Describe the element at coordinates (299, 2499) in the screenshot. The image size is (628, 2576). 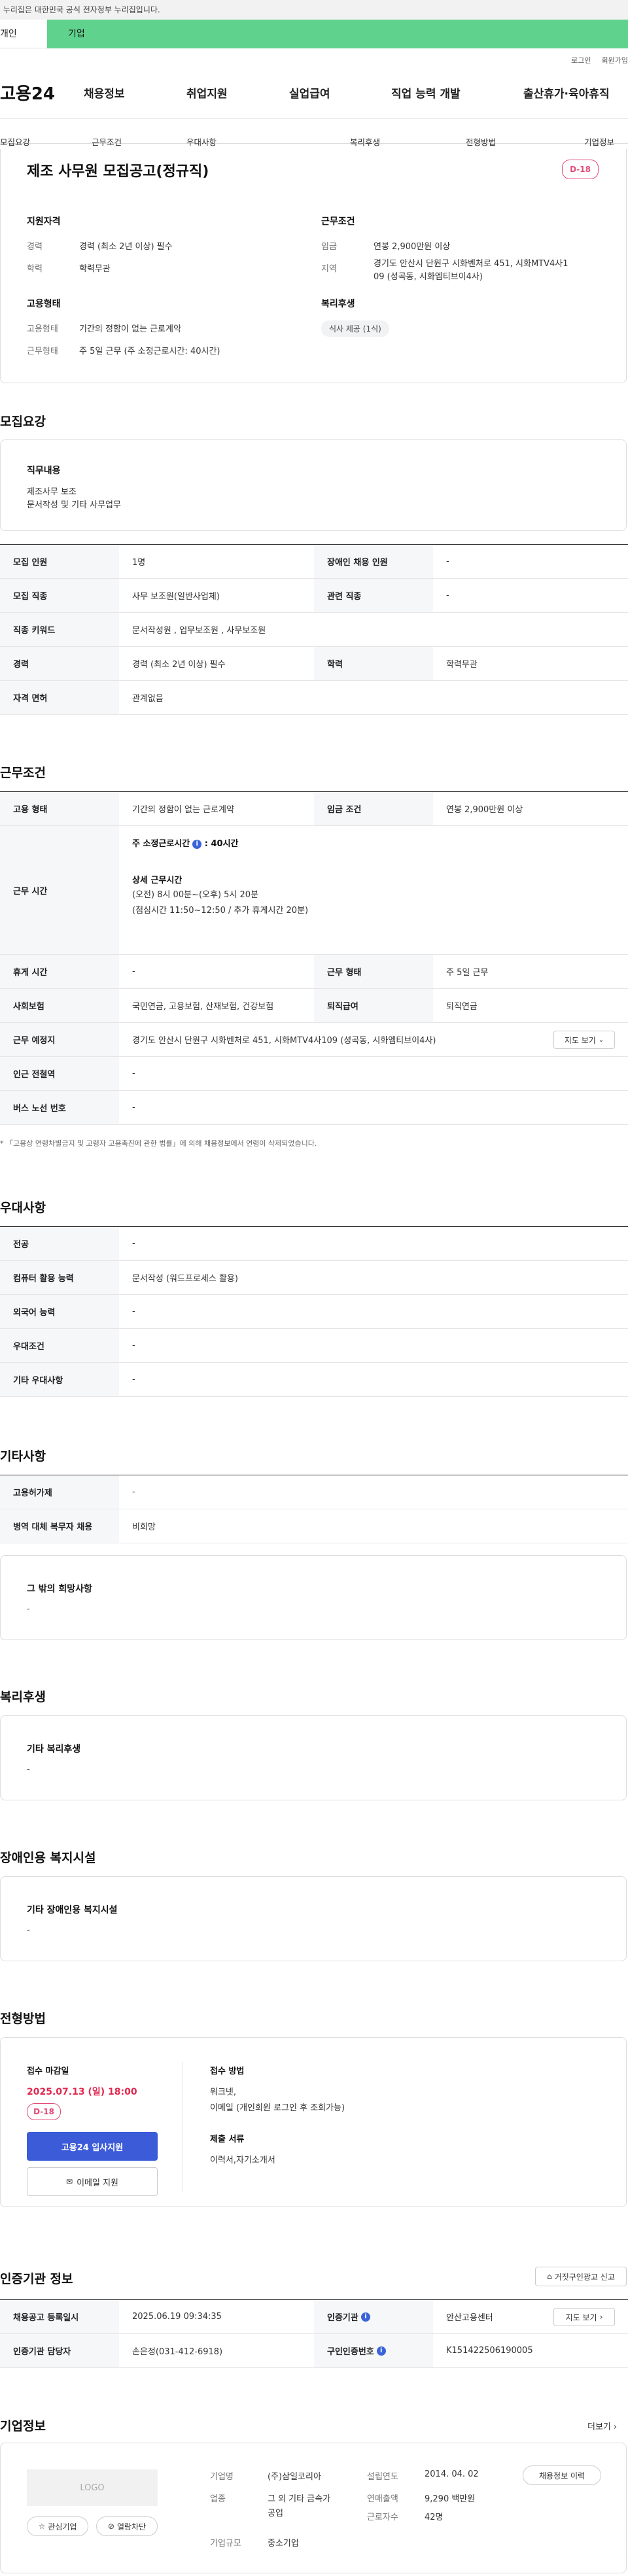
I see `industry-value-1: 그 외 기타 금속가` at that location.